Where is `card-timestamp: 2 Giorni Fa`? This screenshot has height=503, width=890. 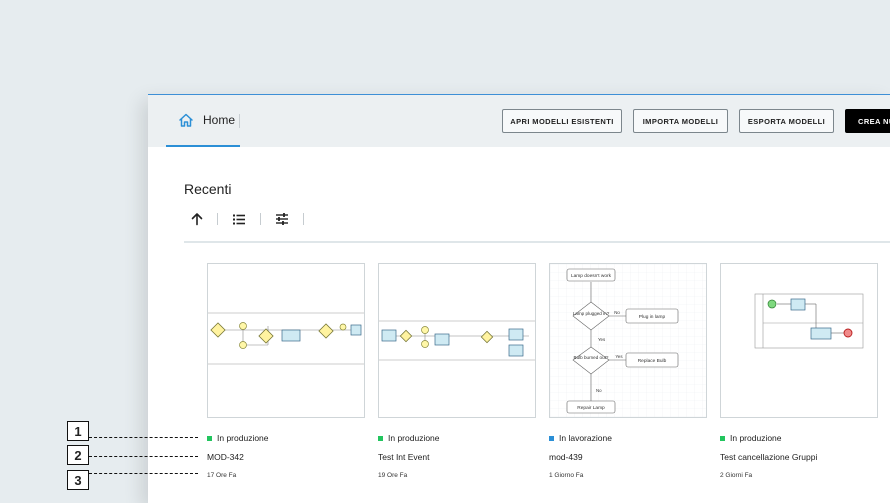
card-timestamp: 2 Giorni Fa is located at coordinates (736, 475).